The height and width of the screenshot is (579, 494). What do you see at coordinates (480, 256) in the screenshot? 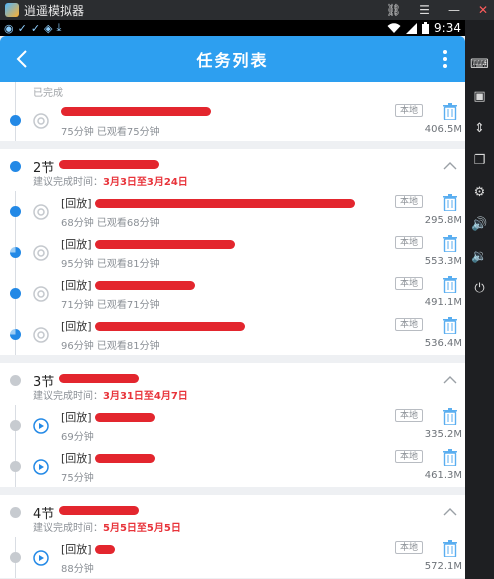
I see `volume-down-icon: 🔉` at bounding box center [480, 256].